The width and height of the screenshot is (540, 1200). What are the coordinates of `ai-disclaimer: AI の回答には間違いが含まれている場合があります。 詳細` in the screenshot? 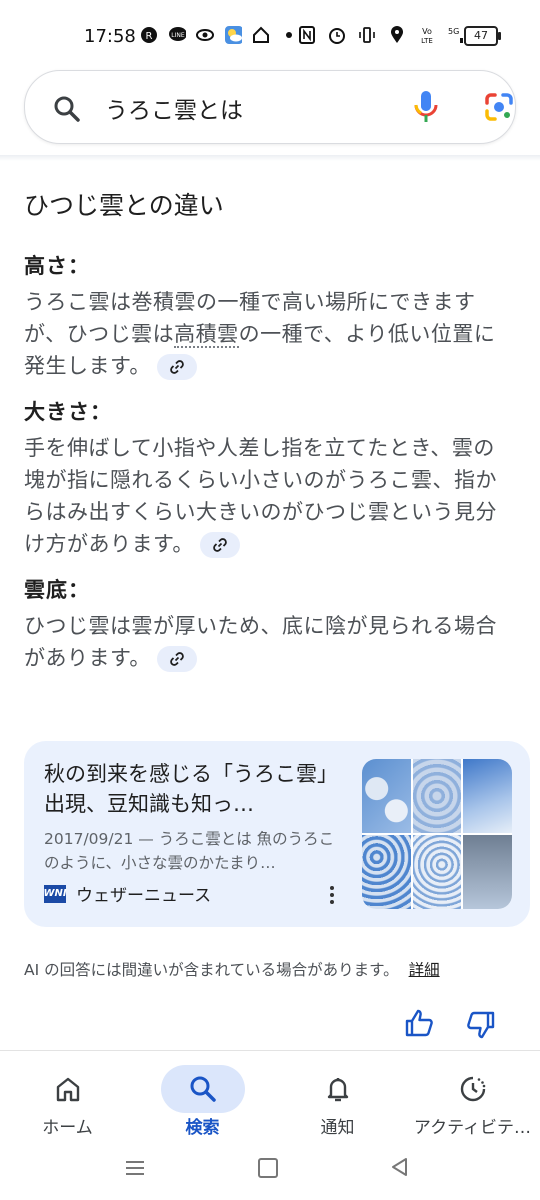 It's located at (232, 970).